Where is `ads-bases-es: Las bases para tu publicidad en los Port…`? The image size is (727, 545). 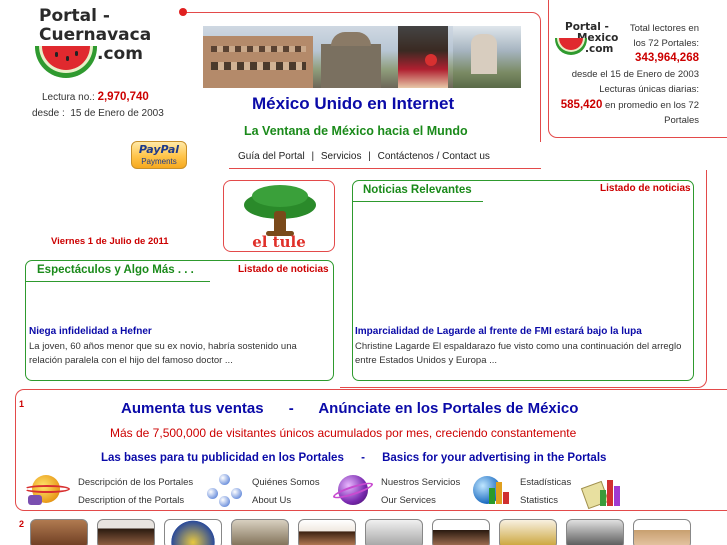
ads-bases-es: Las bases para tu publicidad en los Port… is located at coordinates (222, 458).